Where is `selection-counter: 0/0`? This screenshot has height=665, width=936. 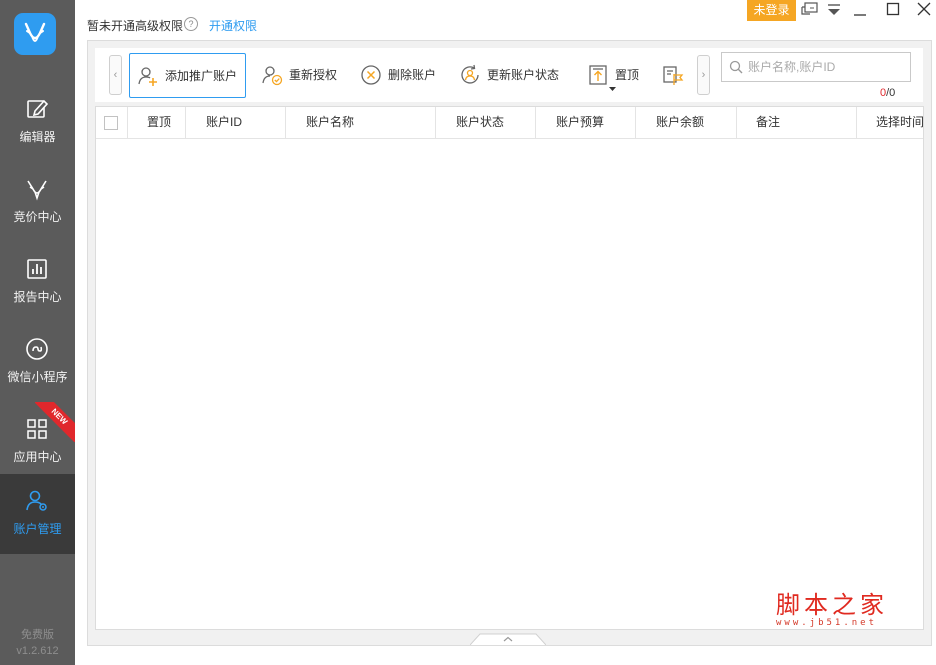
selection-counter: 0/0 is located at coordinates (887, 93).